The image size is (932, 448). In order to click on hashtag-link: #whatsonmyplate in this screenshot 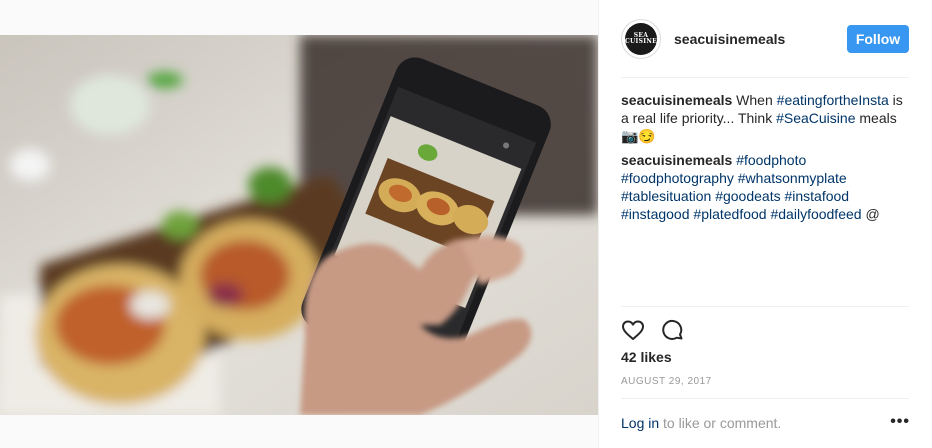, I will do `click(792, 178)`.